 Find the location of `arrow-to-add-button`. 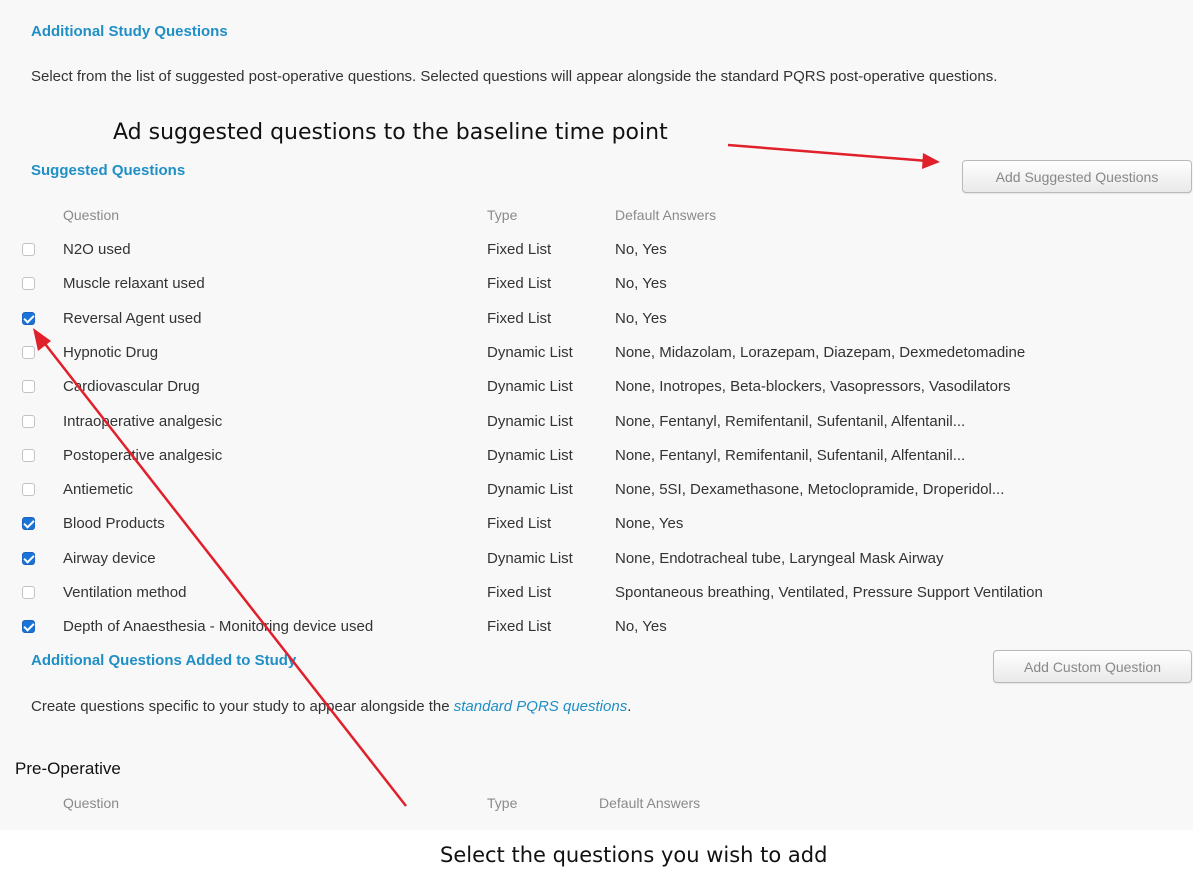

arrow-to-add-button is located at coordinates (833, 156).